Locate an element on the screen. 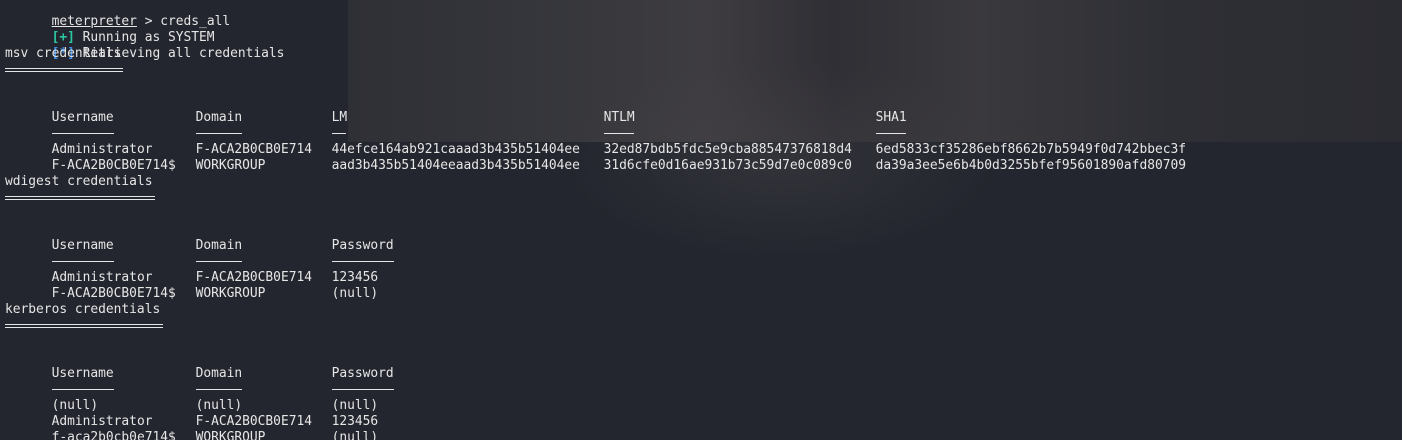  column-header-sha1: SHA1 is located at coordinates (891, 117).